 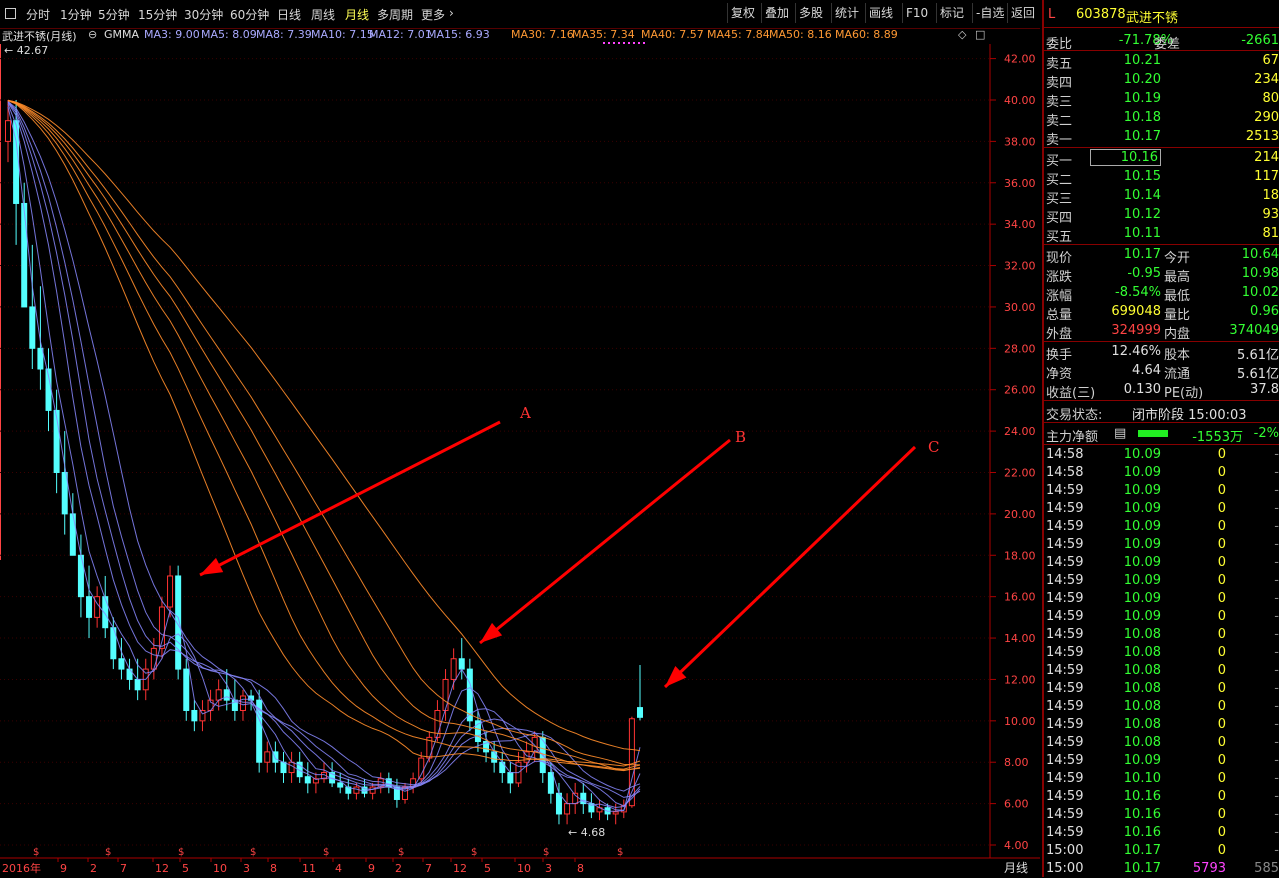 I want to click on bid-price: 10.12, so click(x=1142, y=214).